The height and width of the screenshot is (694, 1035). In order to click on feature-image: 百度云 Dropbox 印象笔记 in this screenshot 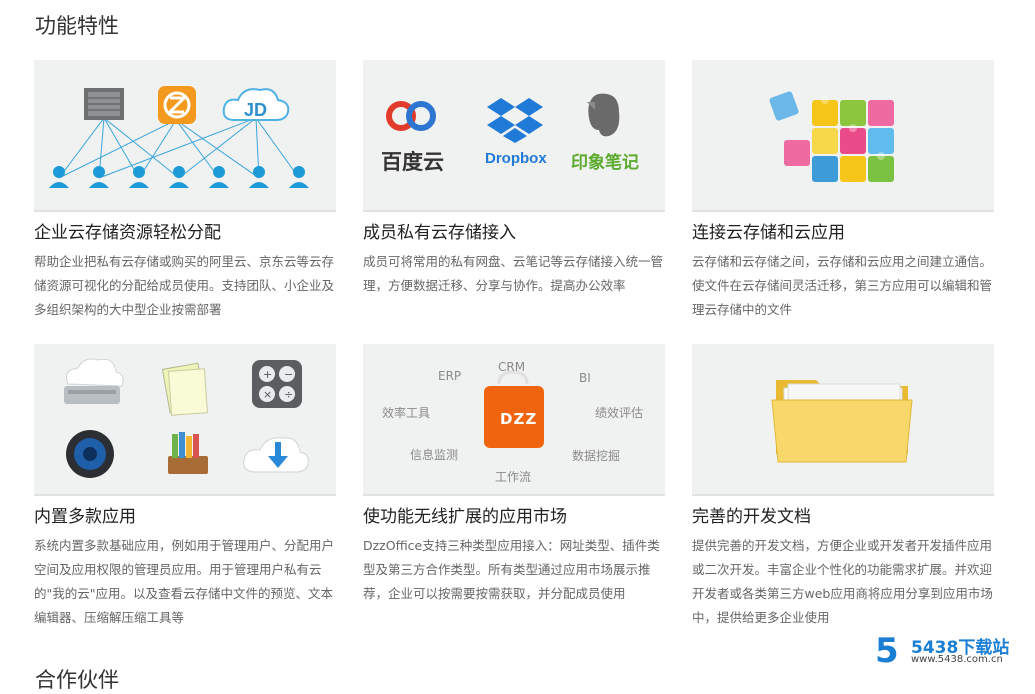, I will do `click(514, 136)`.